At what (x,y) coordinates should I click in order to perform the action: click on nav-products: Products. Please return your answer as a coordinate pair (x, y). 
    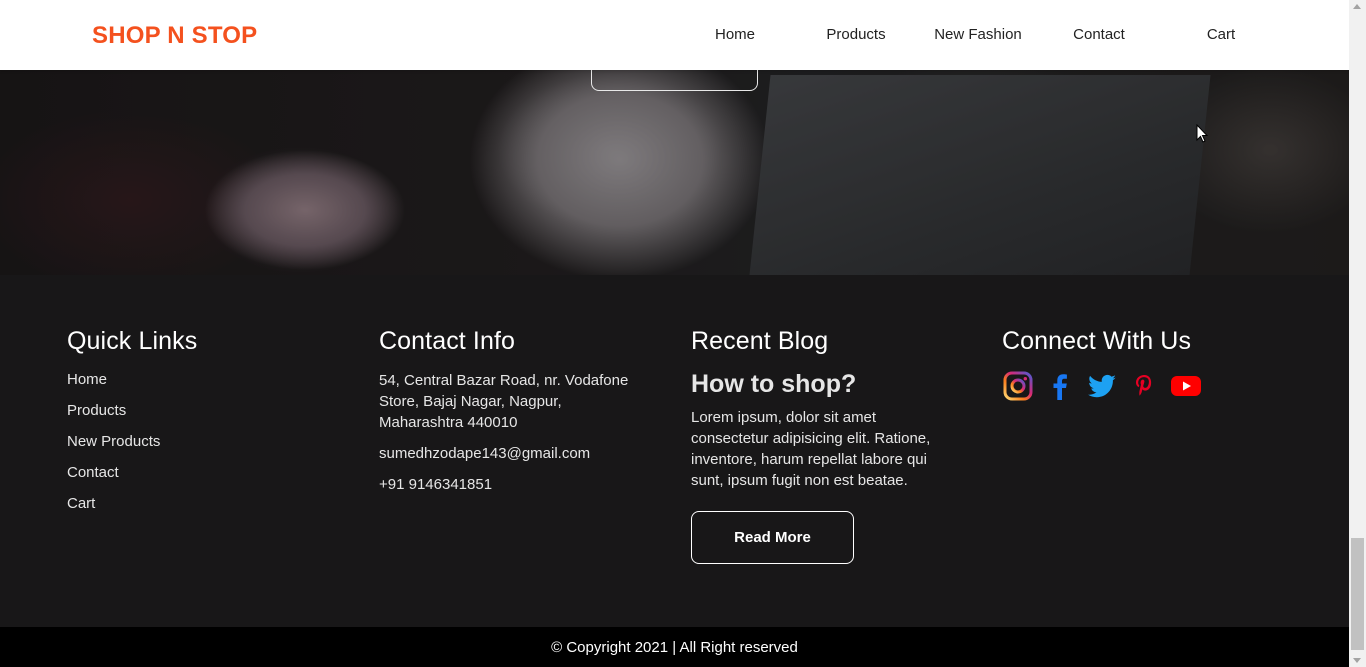
    Looking at the image, I should click on (856, 34).